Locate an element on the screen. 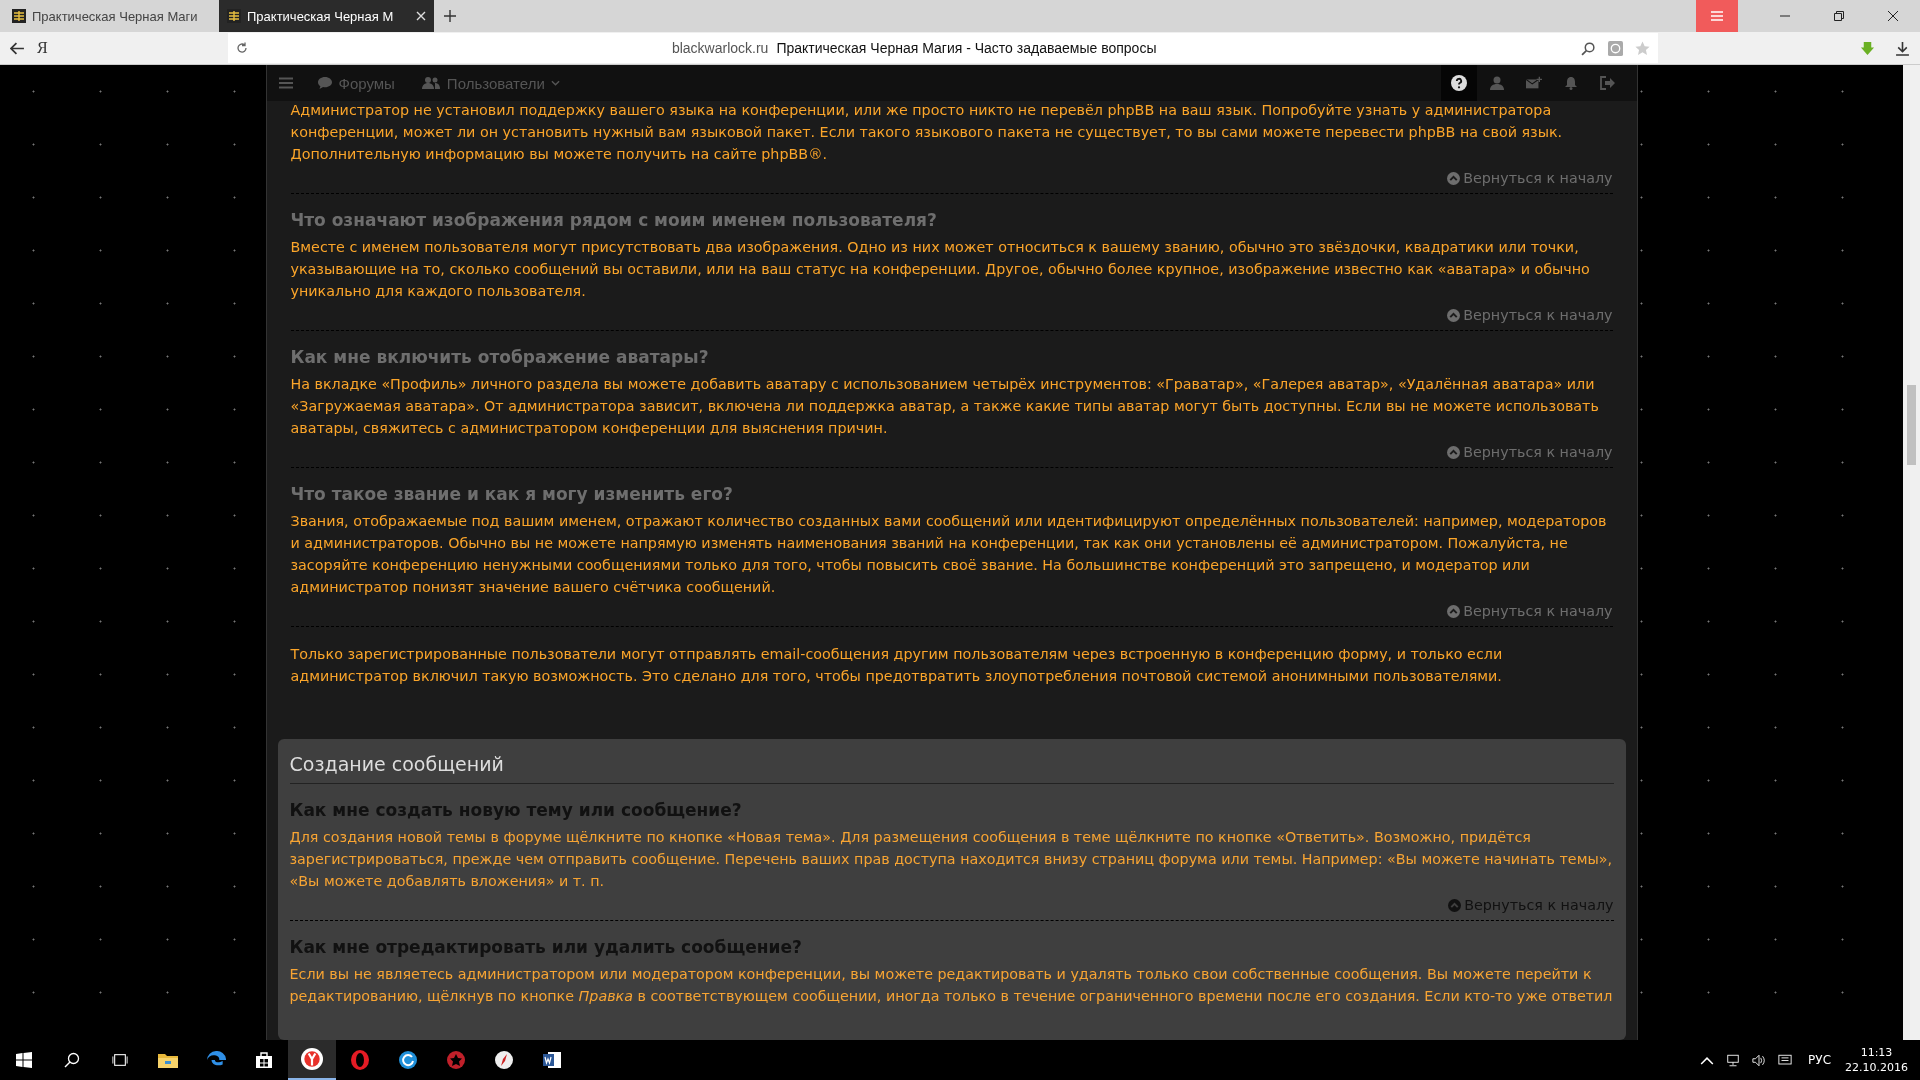 This screenshot has height=1080, width=1920. document-w-icon is located at coordinates (552, 1060).